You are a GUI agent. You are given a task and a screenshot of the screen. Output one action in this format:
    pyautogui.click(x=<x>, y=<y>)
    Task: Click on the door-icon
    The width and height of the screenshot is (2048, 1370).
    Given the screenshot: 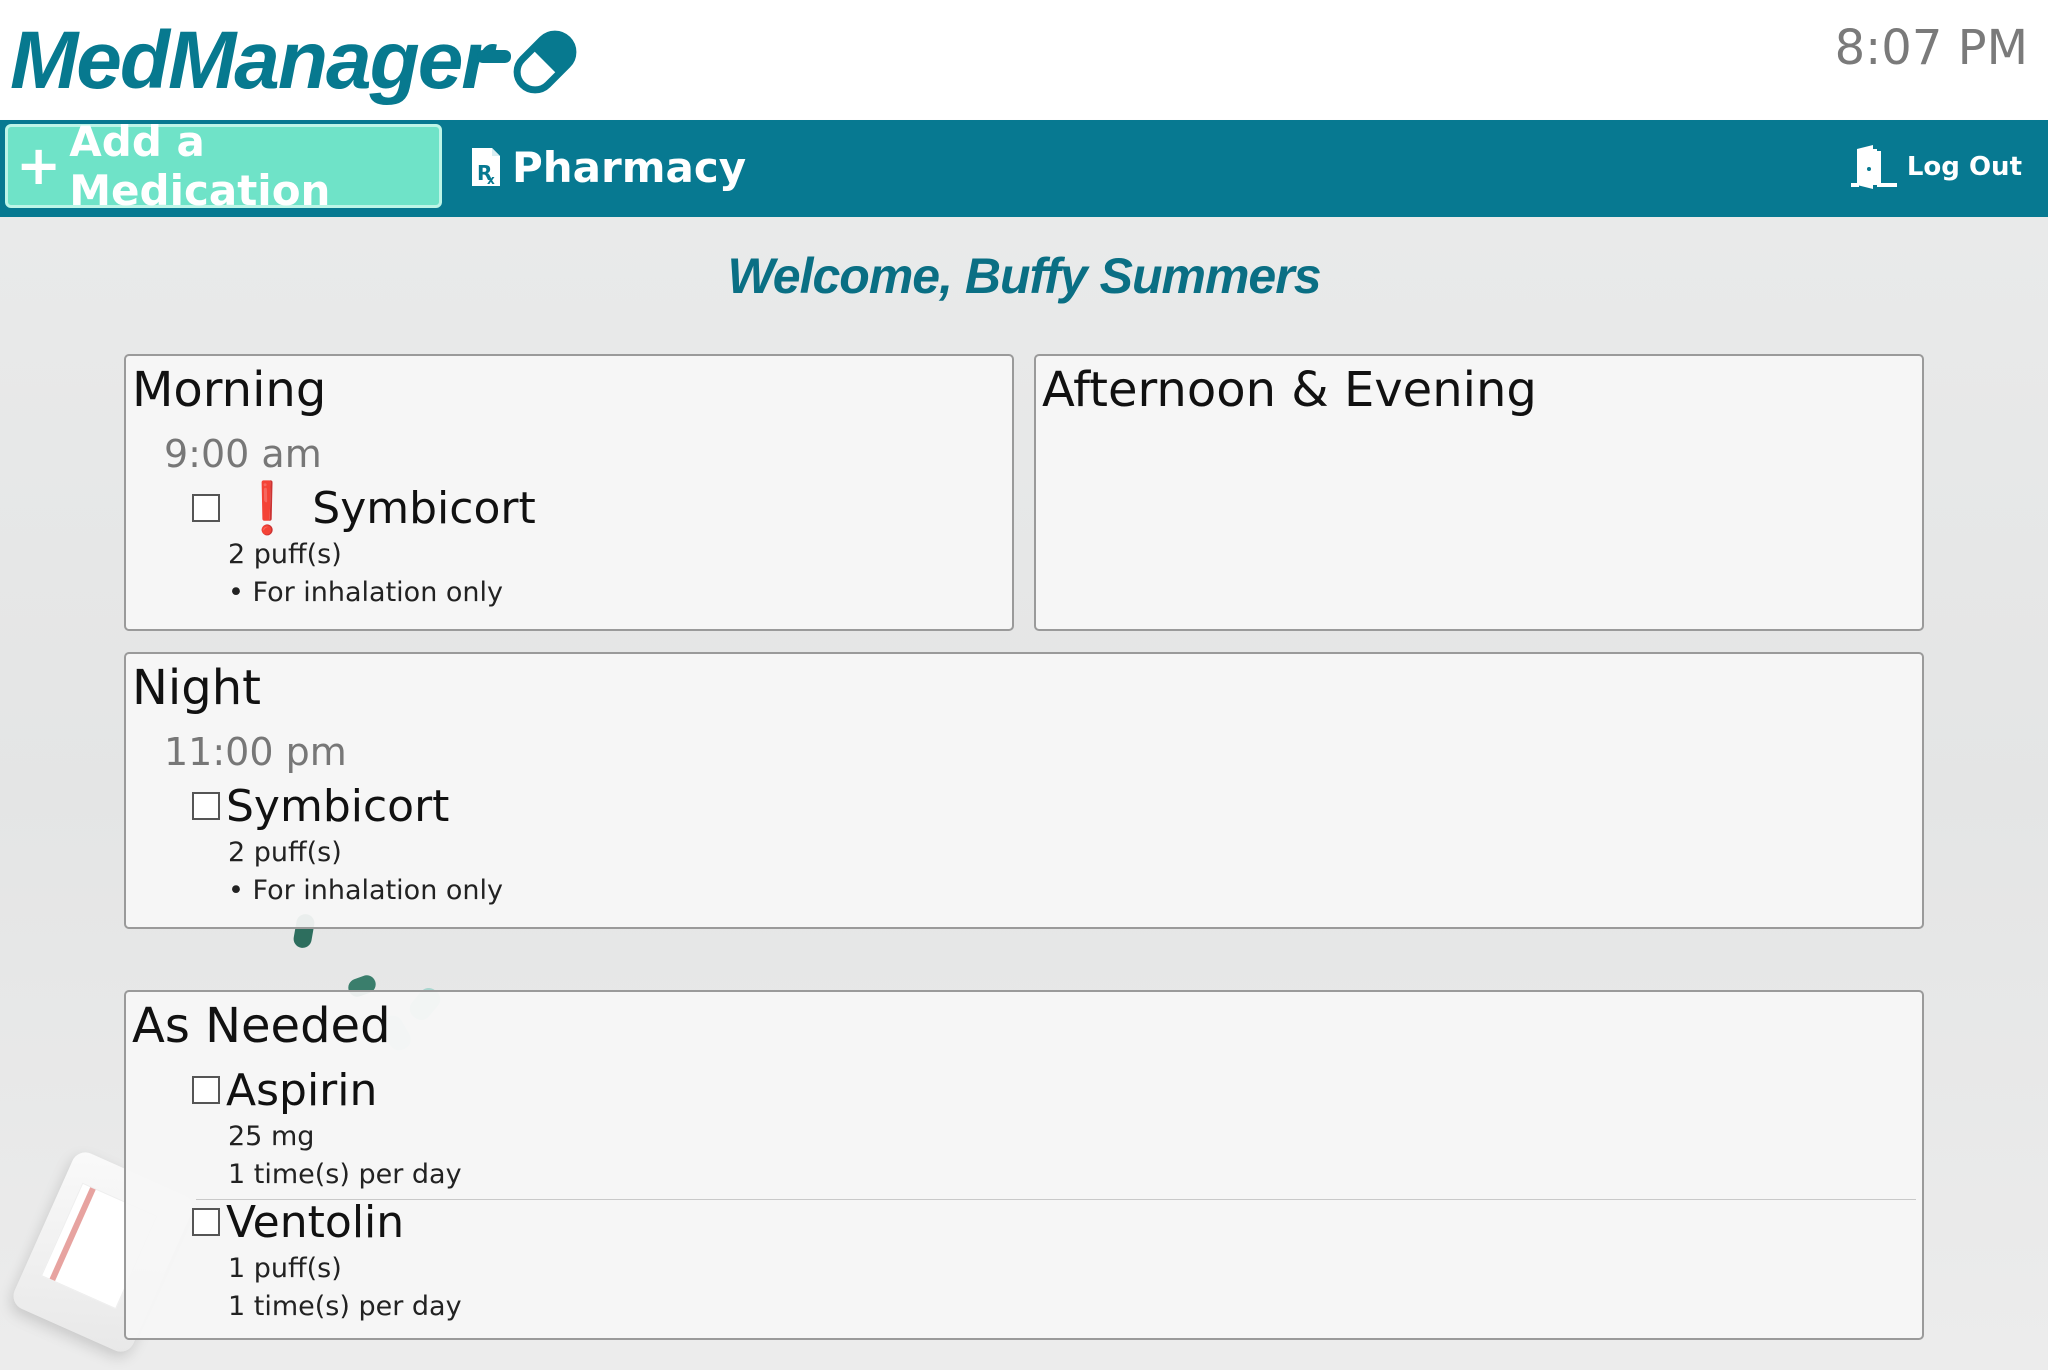 What is the action you would take?
    pyautogui.click(x=1873, y=167)
    